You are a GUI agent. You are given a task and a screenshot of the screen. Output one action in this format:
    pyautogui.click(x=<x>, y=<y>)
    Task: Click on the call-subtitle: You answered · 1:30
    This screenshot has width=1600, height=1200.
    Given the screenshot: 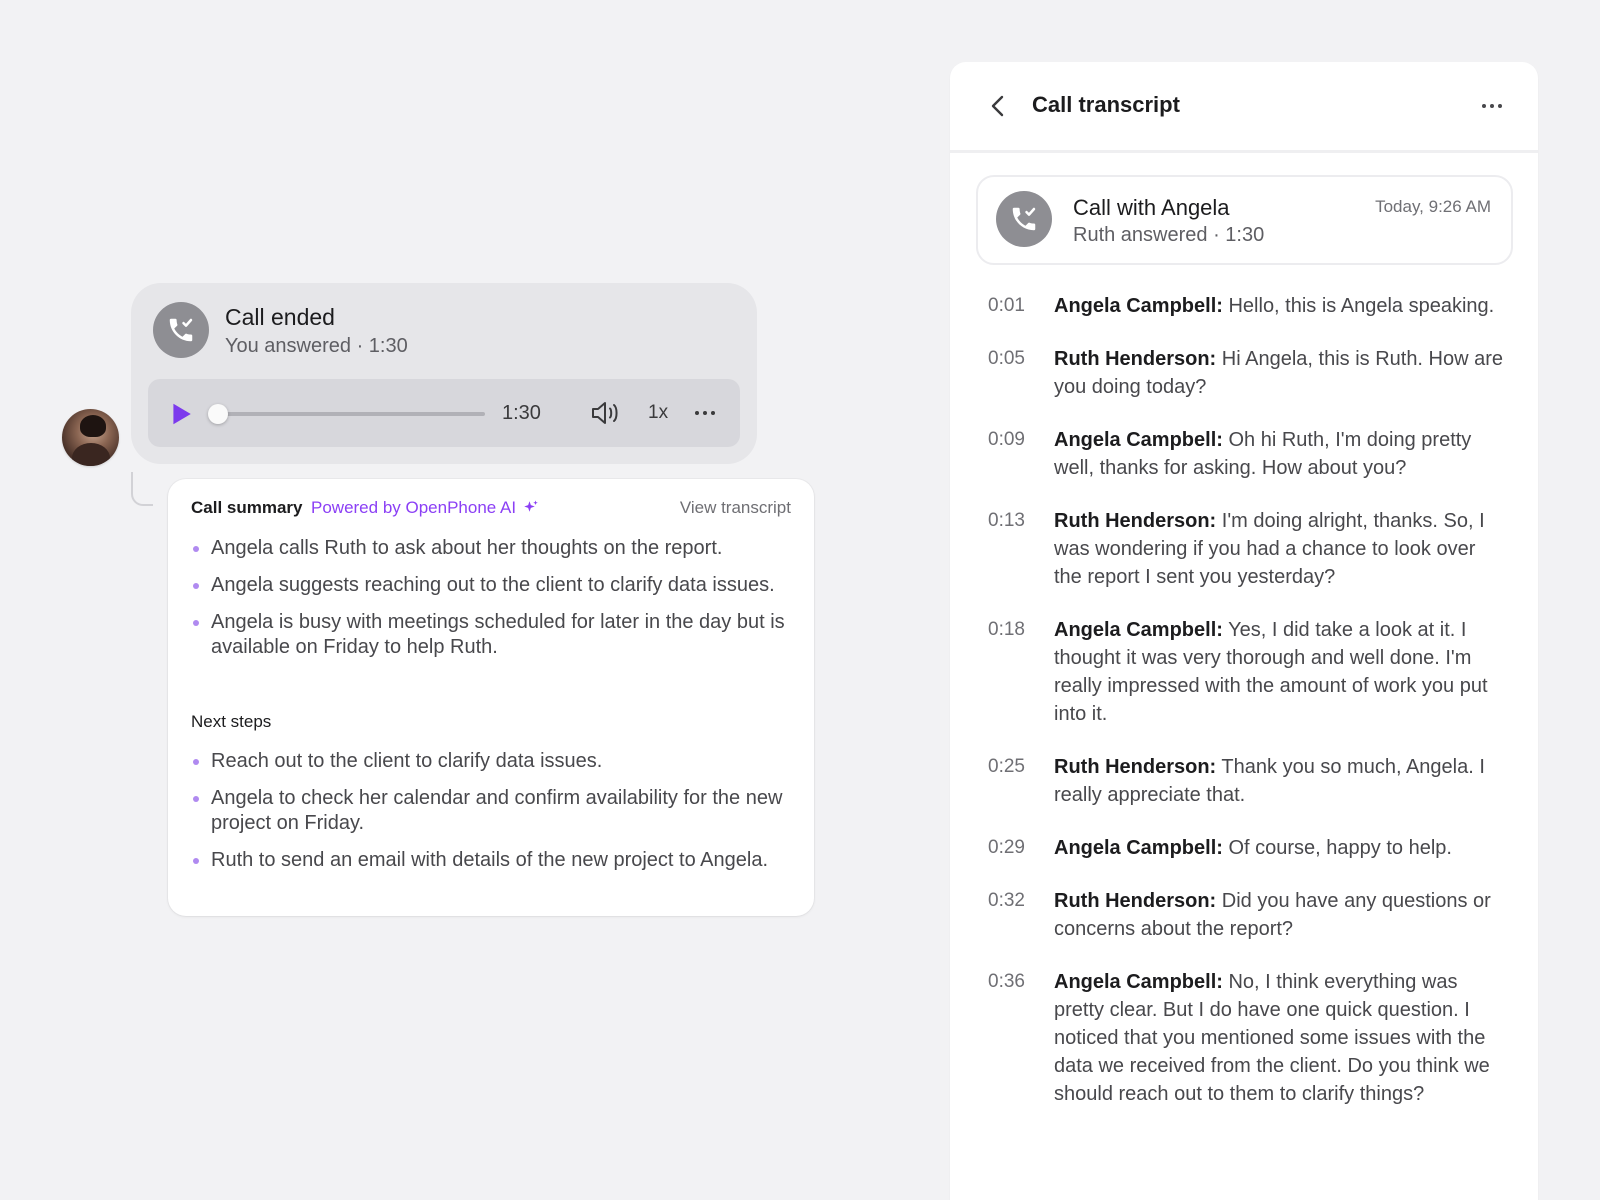 What is the action you would take?
    pyautogui.click(x=316, y=346)
    